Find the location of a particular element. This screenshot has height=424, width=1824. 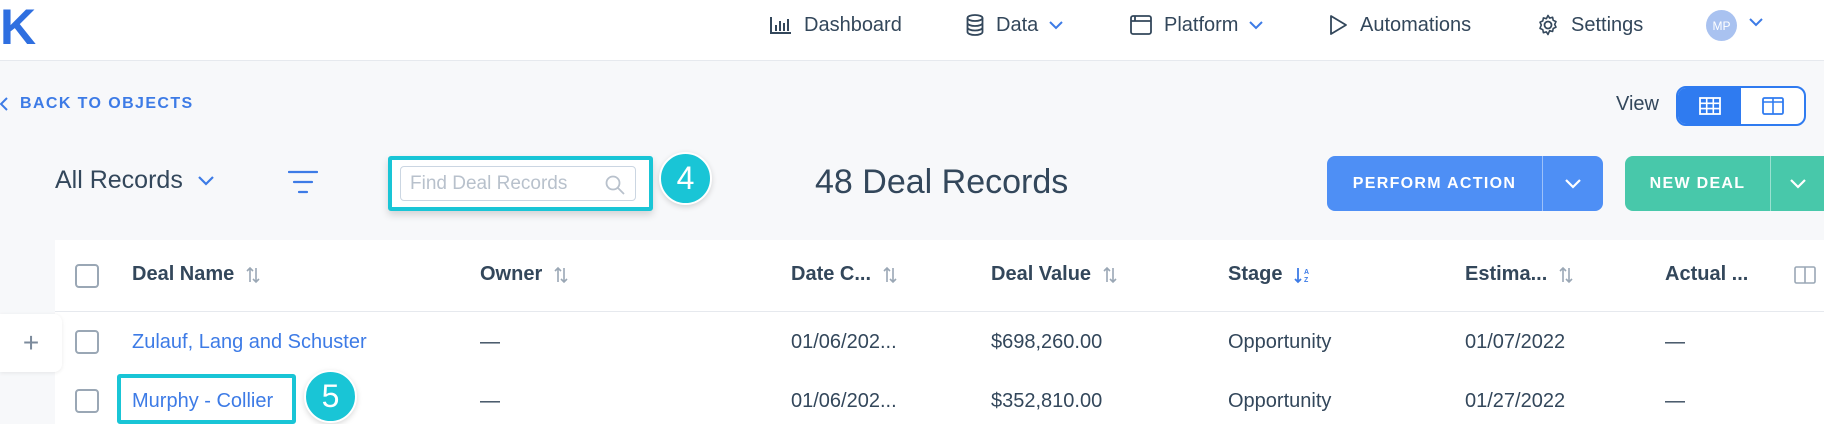

nav-settings: Settings is located at coordinates (1590, 25).